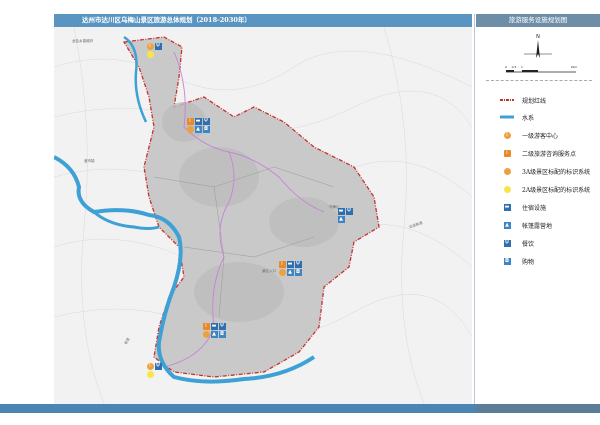  Describe the element at coordinates (269, 271) in the screenshot. I see `label-center-b: 景区入口` at that location.